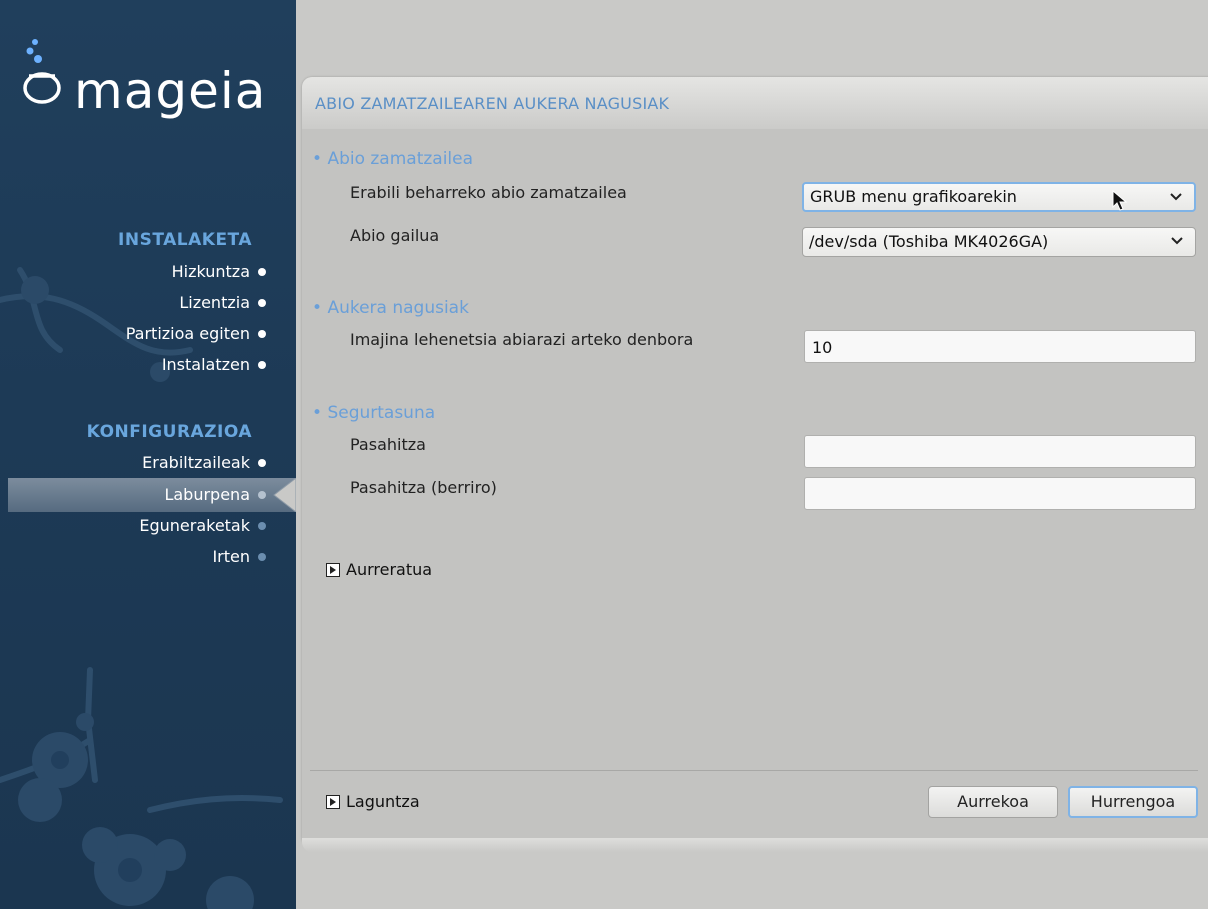  I want to click on step-current-dot-icon, so click(262, 495).